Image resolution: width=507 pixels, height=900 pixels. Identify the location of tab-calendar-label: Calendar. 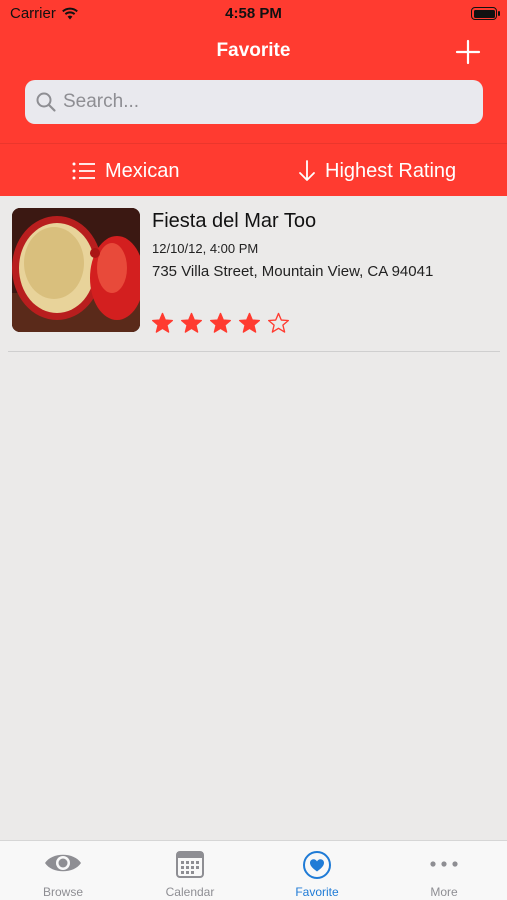
(190, 892).